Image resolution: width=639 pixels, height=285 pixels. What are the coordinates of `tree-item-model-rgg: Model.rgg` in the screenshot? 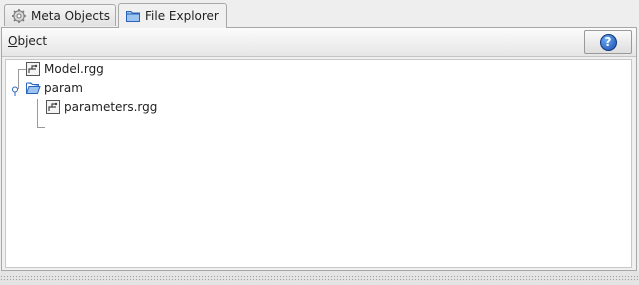 It's located at (64, 69).